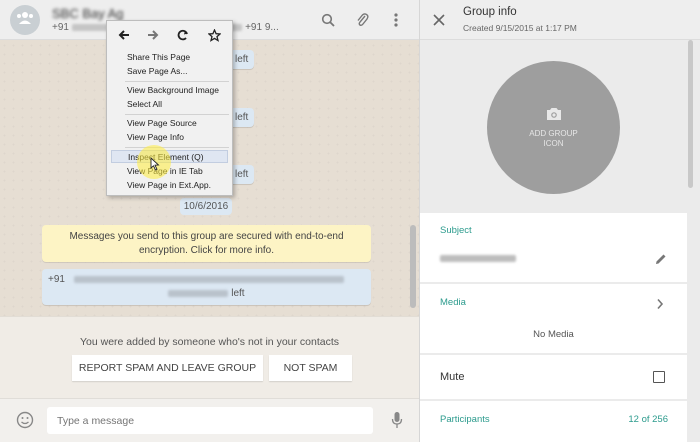  I want to click on attach-icon, so click(362, 20).